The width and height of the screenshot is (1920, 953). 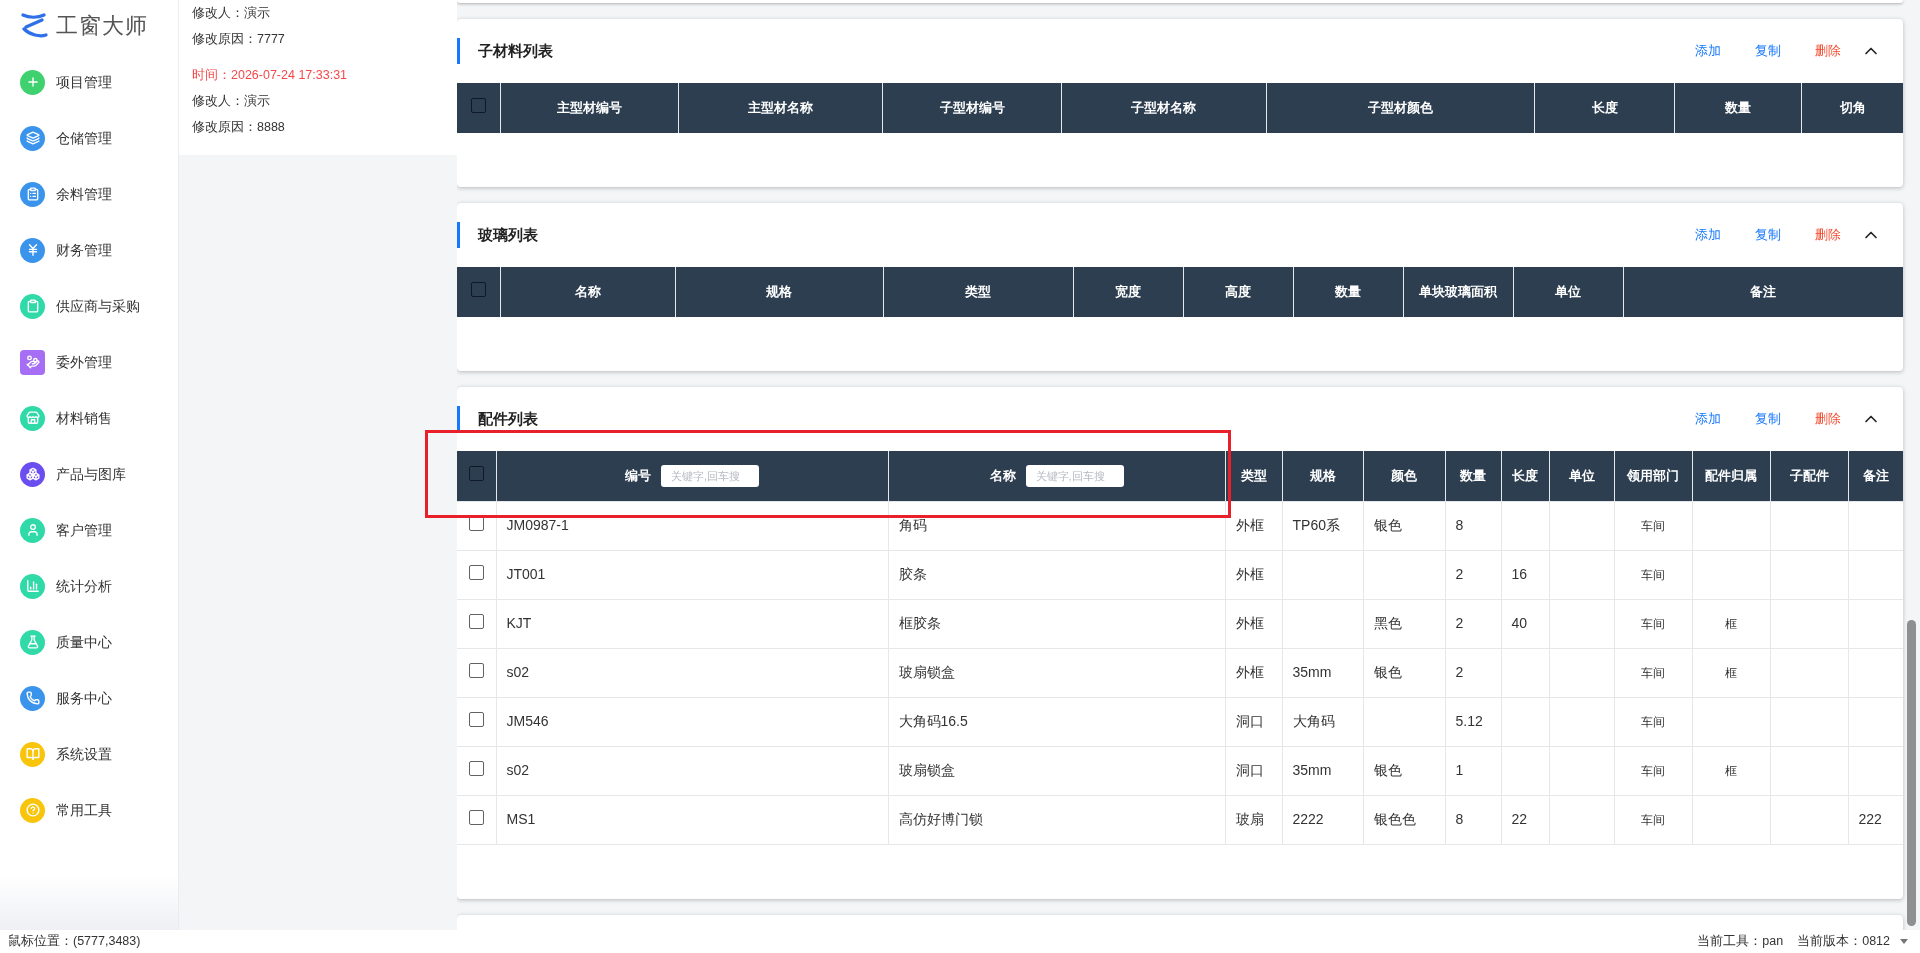 I want to click on cross-icon, so click(x=32, y=82).